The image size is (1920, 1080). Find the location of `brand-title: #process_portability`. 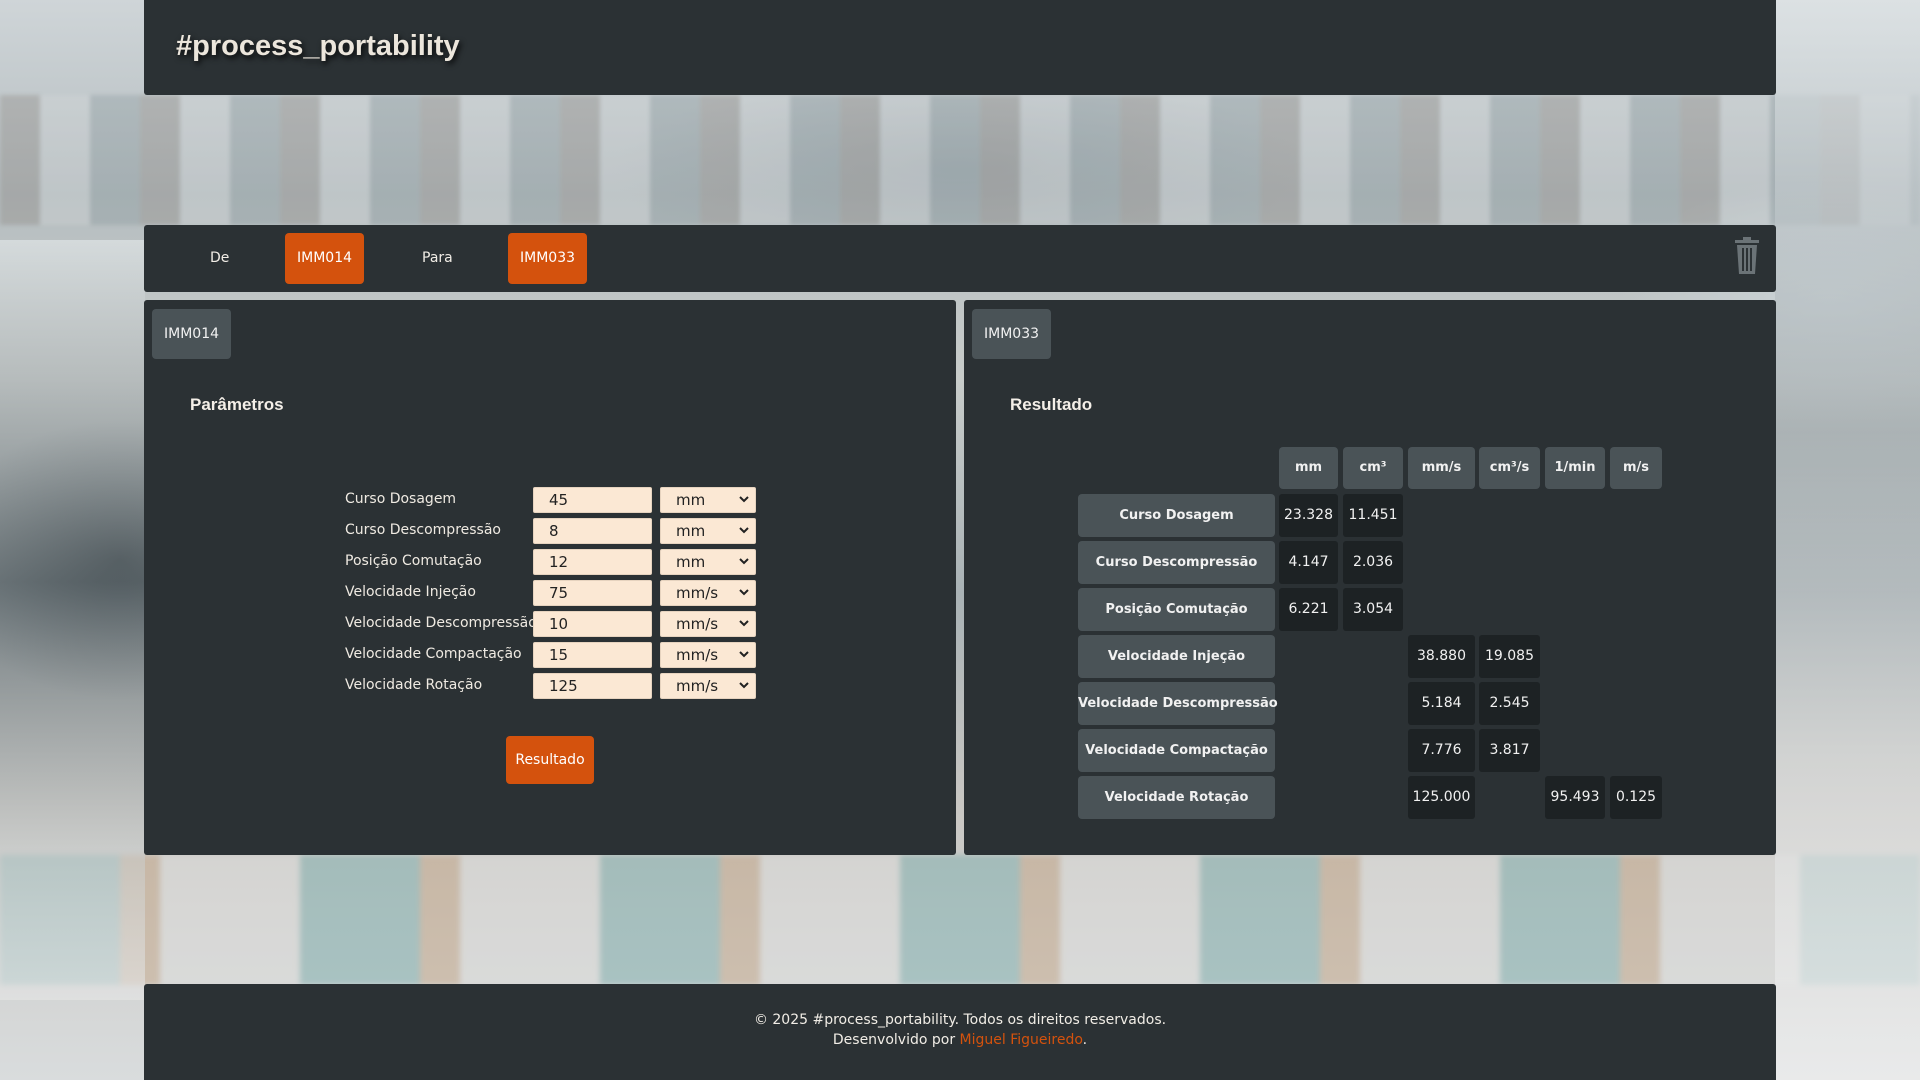

brand-title: #process_portability is located at coordinates (318, 46).